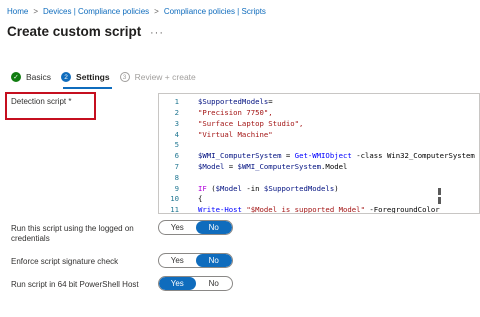  I want to click on line-number: 4, so click(176, 134).